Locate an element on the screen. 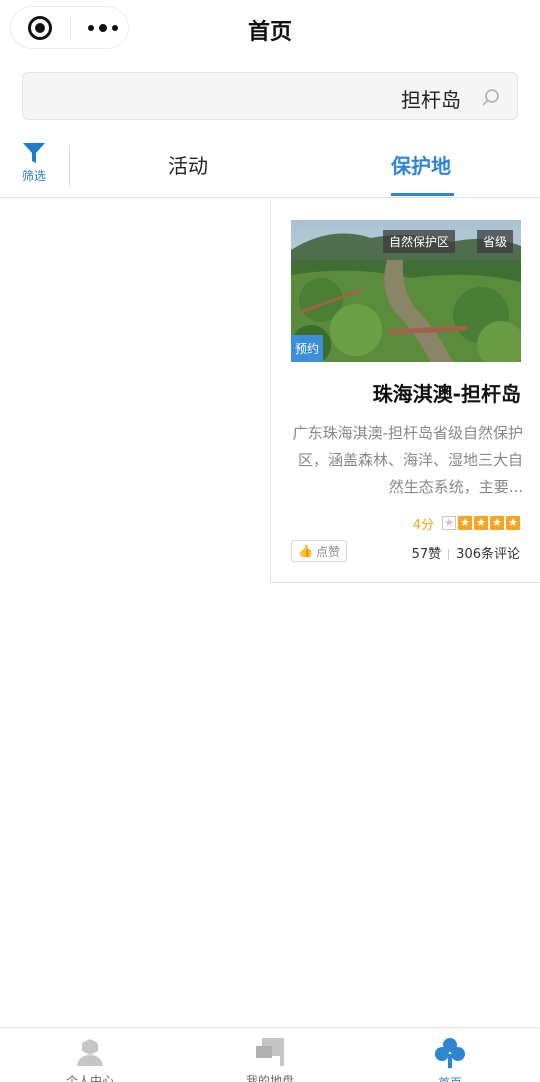  likes-count: 57赞 is located at coordinates (426, 554).